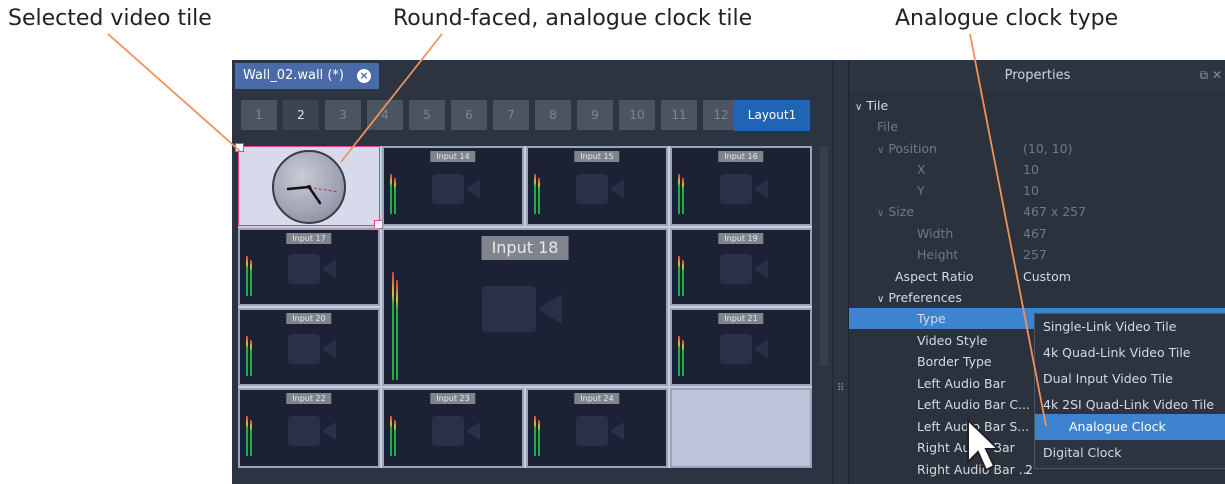 The image size is (1225, 484). Describe the element at coordinates (1037, 126) in the screenshot. I see `prop-file: File` at that location.